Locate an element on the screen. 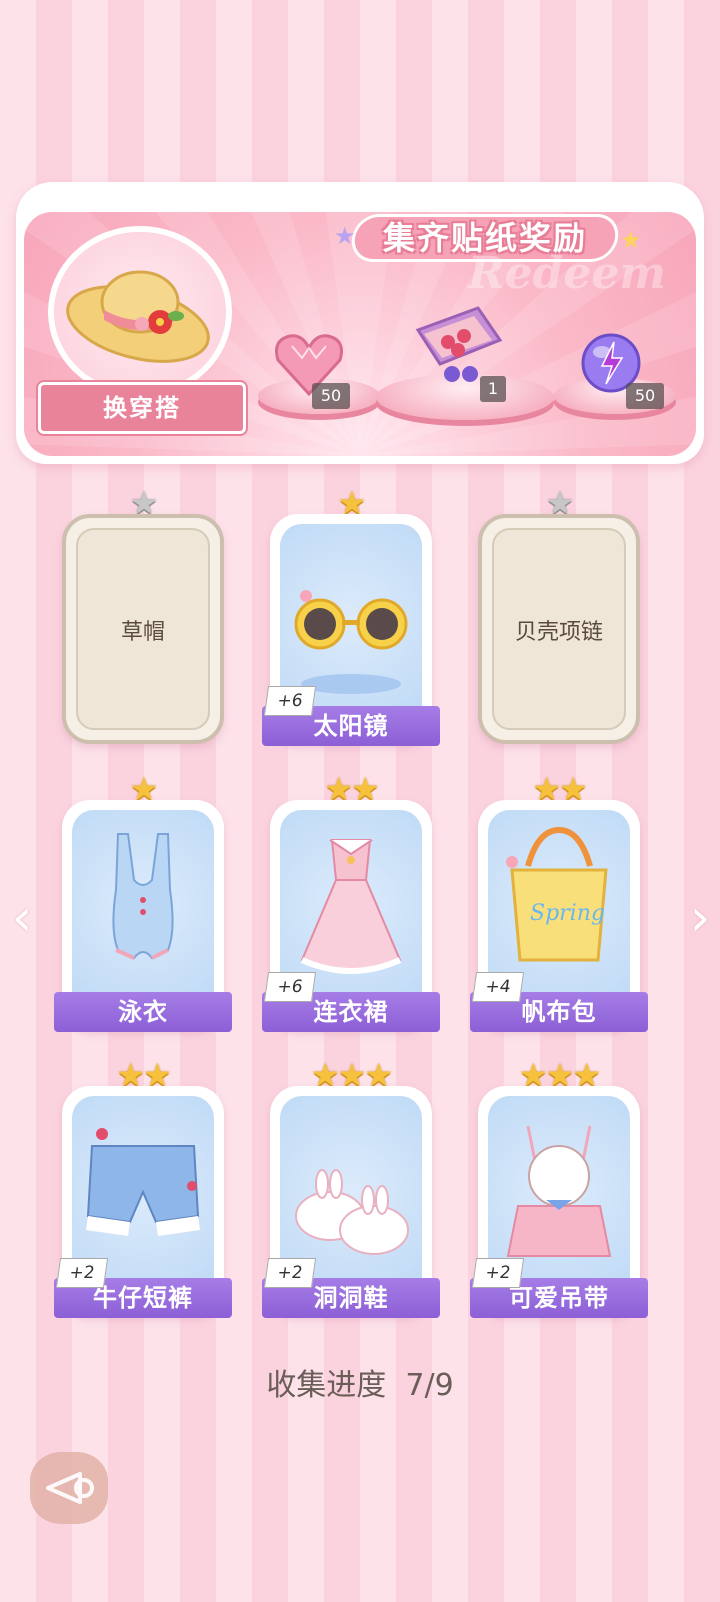 This screenshot has height=1602, width=720. swap-outfit-button: 换穿搭 is located at coordinates (142, 408).